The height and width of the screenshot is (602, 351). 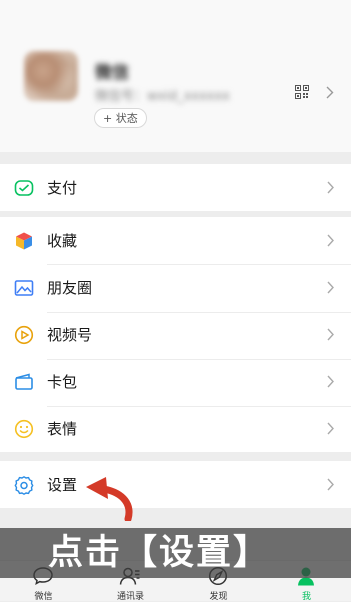 What do you see at coordinates (70, 335) in the screenshot?
I see `menu-label-channels: 视频号` at bounding box center [70, 335].